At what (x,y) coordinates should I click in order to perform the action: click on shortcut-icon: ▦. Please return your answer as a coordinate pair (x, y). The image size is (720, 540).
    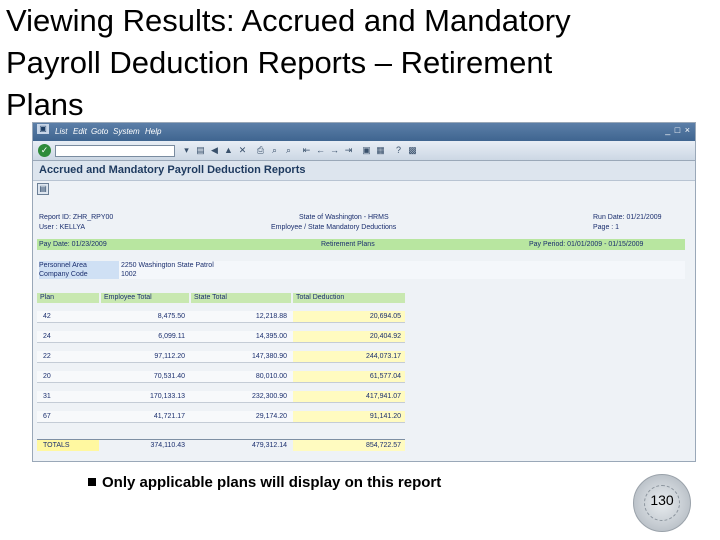
    Looking at the image, I should click on (380, 150).